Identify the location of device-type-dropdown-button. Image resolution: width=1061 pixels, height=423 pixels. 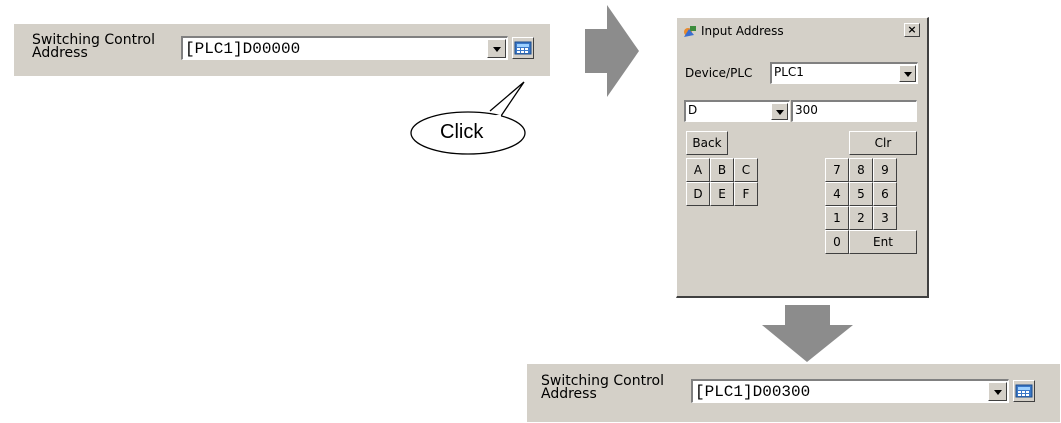
(779, 111).